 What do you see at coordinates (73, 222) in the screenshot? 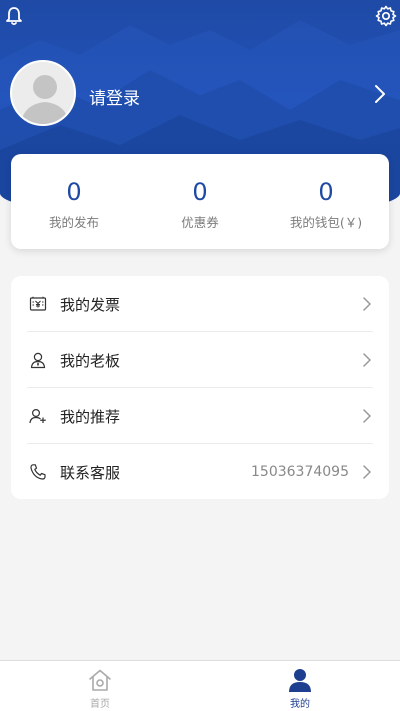
I see `stat-label: 我的发布` at bounding box center [73, 222].